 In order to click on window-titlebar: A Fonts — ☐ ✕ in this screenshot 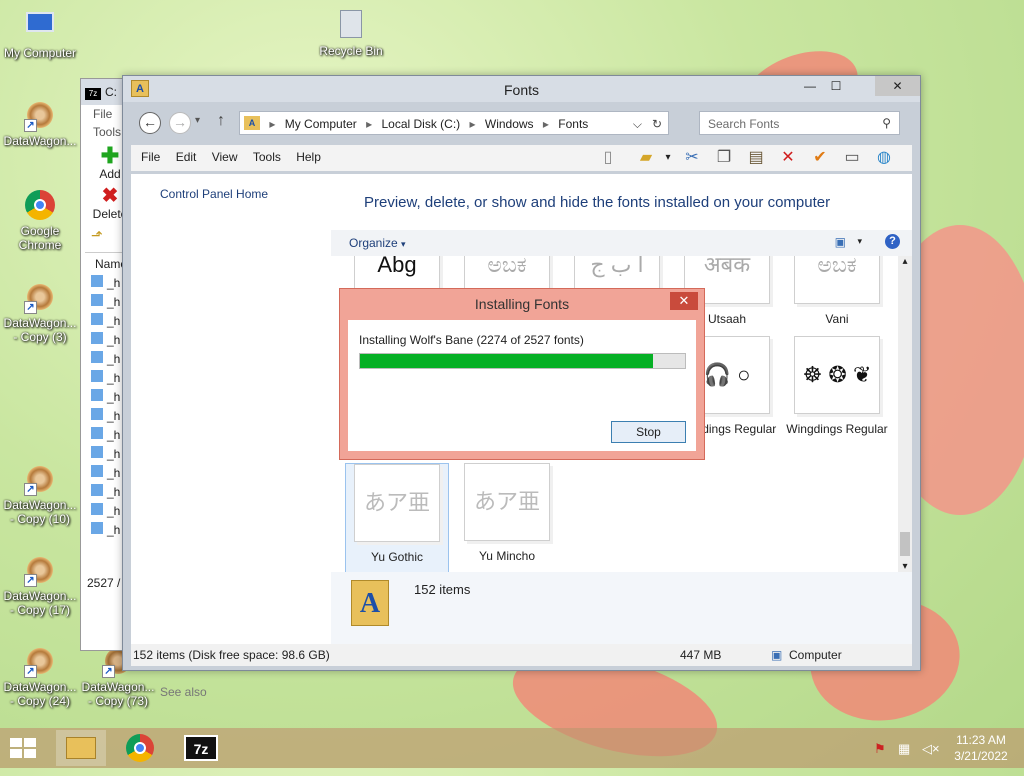, I will do `click(521, 89)`.